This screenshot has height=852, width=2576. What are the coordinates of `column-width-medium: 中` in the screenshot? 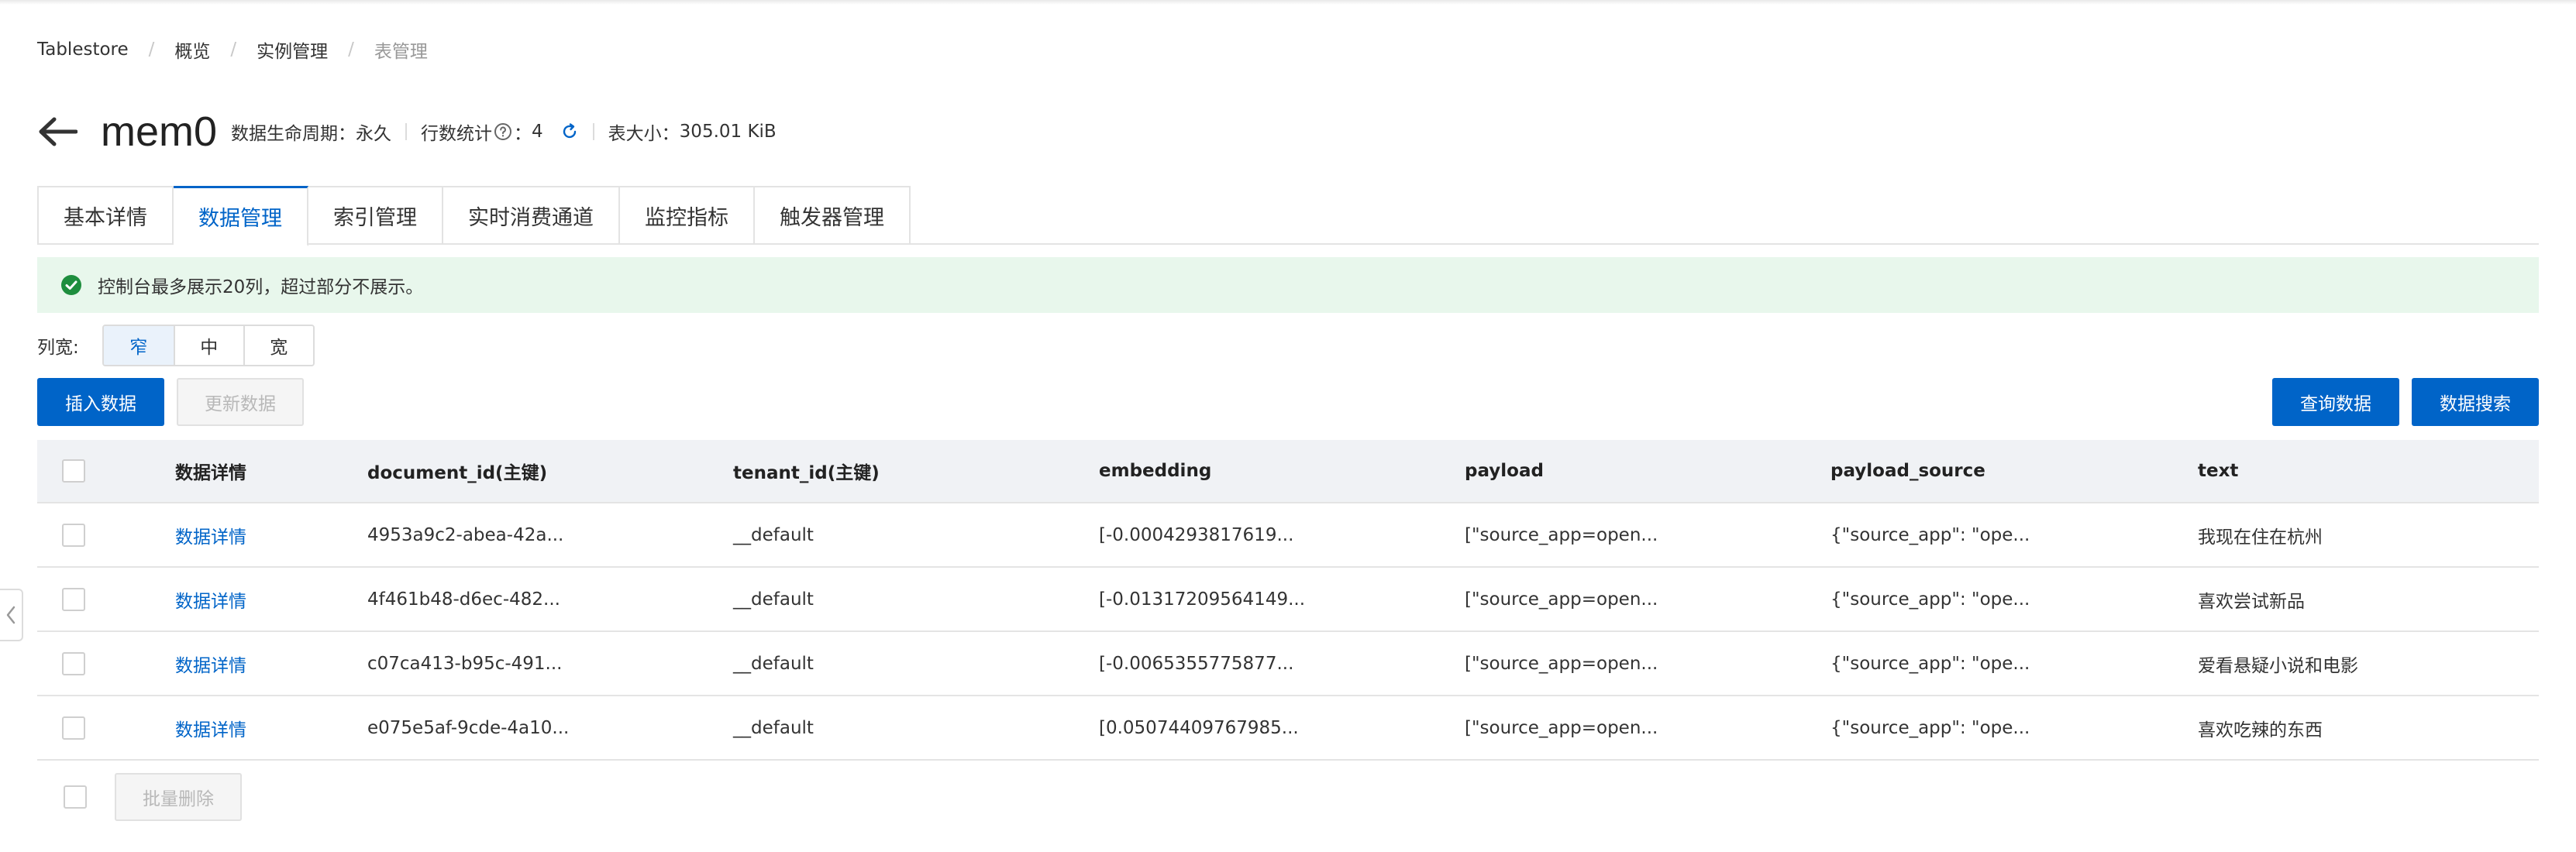 It's located at (208, 345).